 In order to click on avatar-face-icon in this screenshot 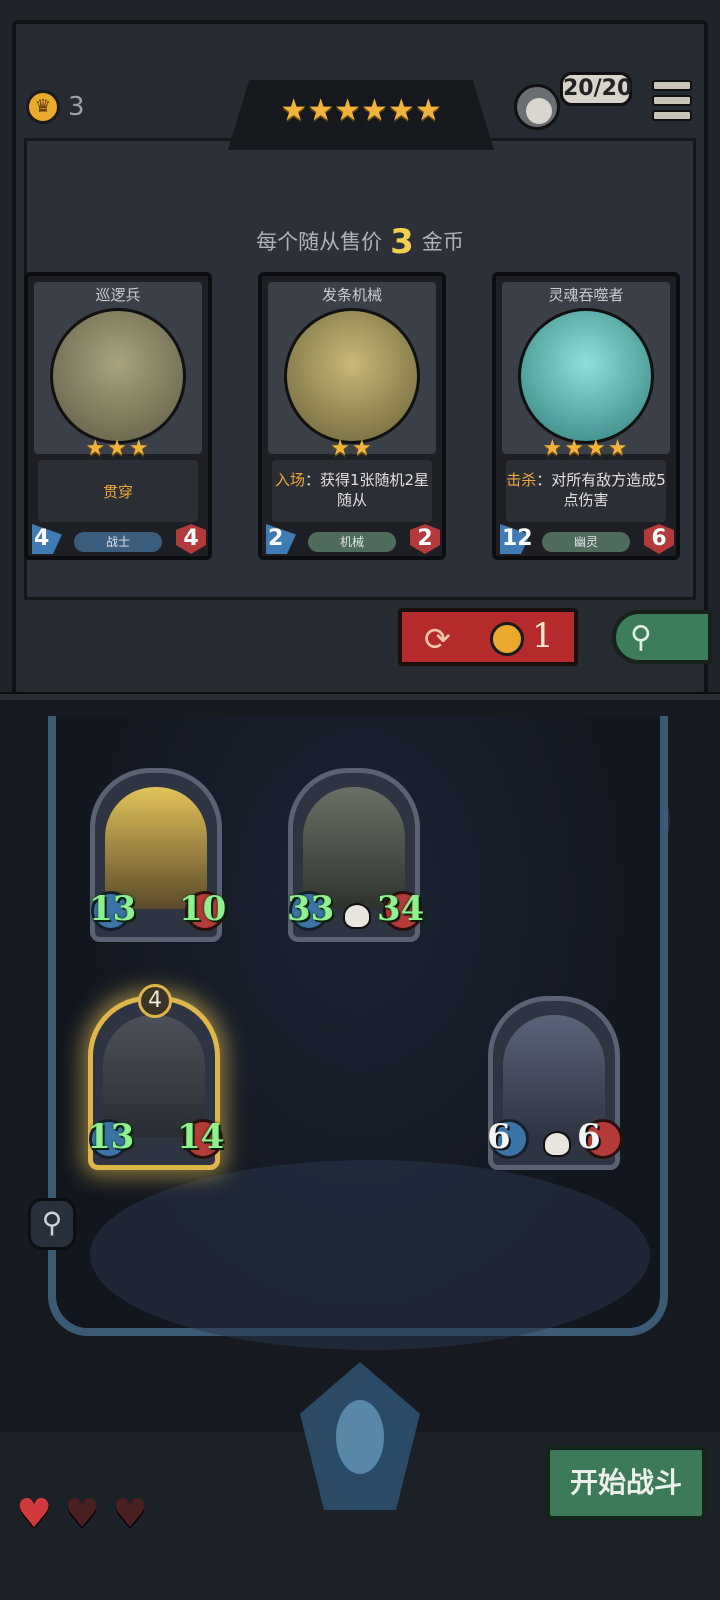, I will do `click(539, 111)`.